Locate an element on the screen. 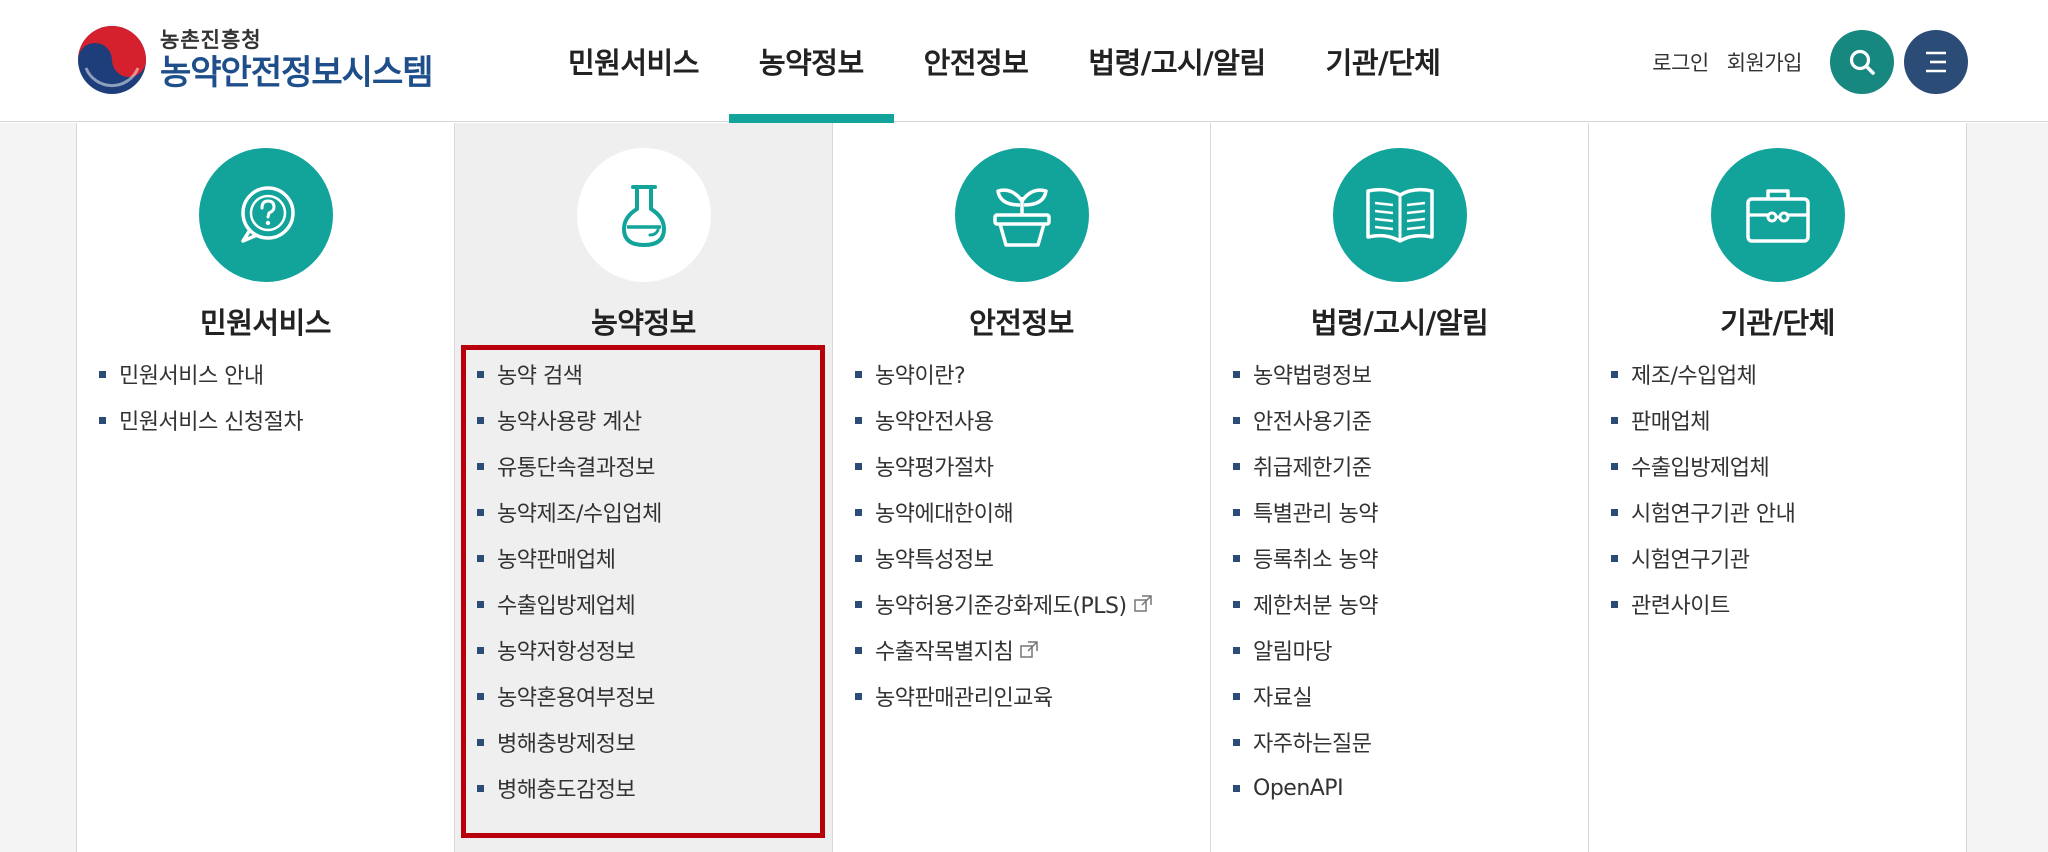  site-logo: 농촌진흥청 농약안전정보시스템 is located at coordinates (255, 60).